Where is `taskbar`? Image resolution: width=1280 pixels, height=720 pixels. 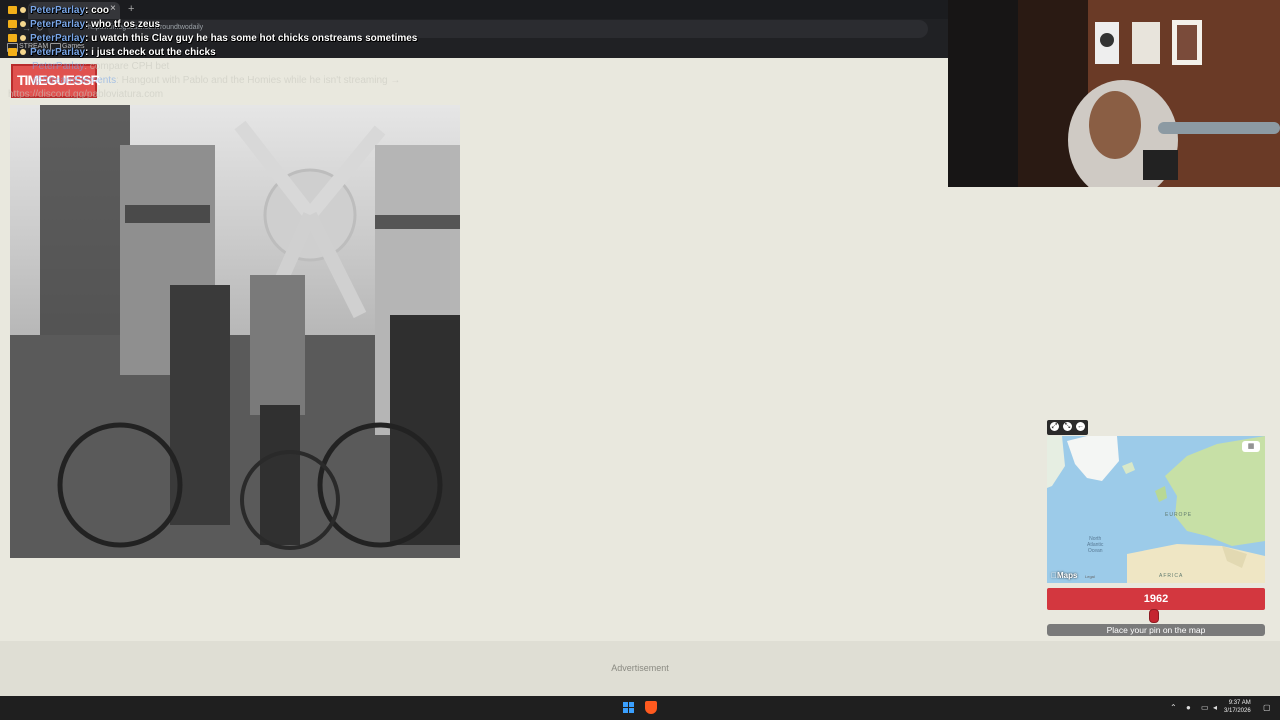 taskbar is located at coordinates (640, 708).